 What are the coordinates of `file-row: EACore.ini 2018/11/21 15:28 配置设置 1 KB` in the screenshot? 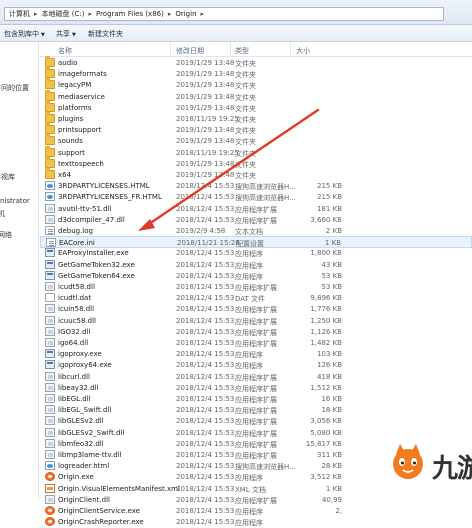 It's located at (256, 242).